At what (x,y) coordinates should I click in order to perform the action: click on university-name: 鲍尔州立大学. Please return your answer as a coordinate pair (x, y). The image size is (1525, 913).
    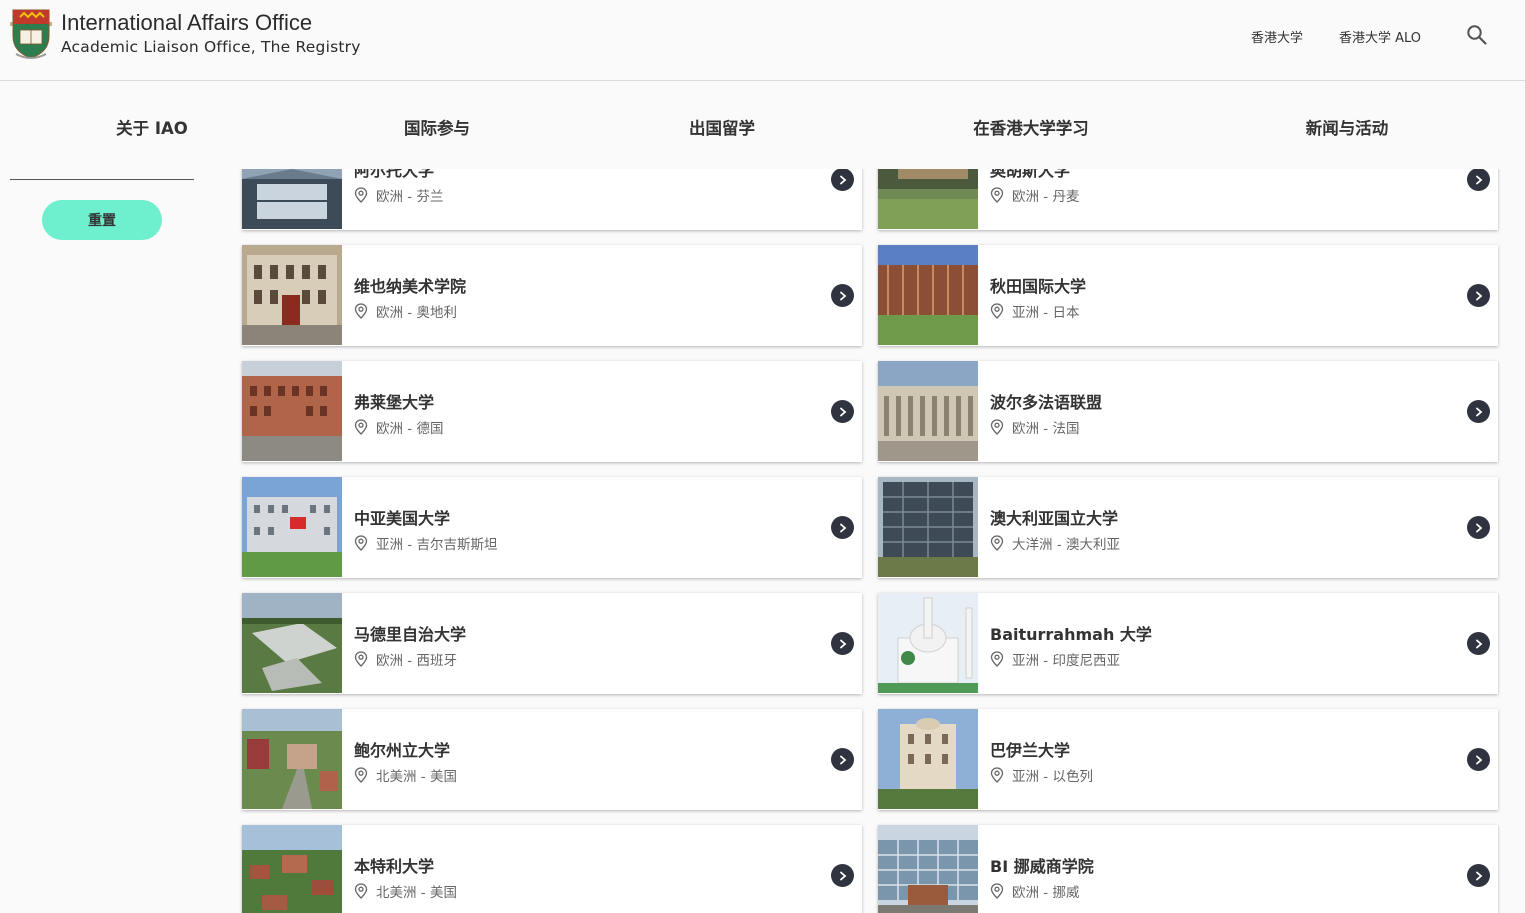
    Looking at the image, I should click on (402, 750).